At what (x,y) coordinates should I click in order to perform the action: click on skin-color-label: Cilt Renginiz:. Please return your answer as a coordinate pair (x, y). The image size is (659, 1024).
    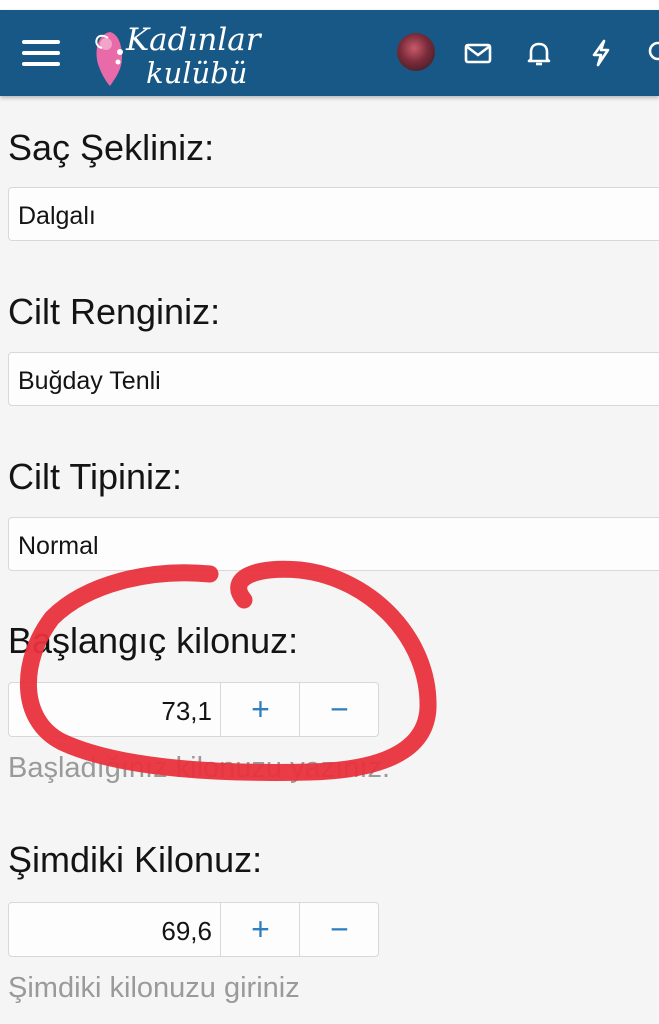
    Looking at the image, I should click on (114, 311).